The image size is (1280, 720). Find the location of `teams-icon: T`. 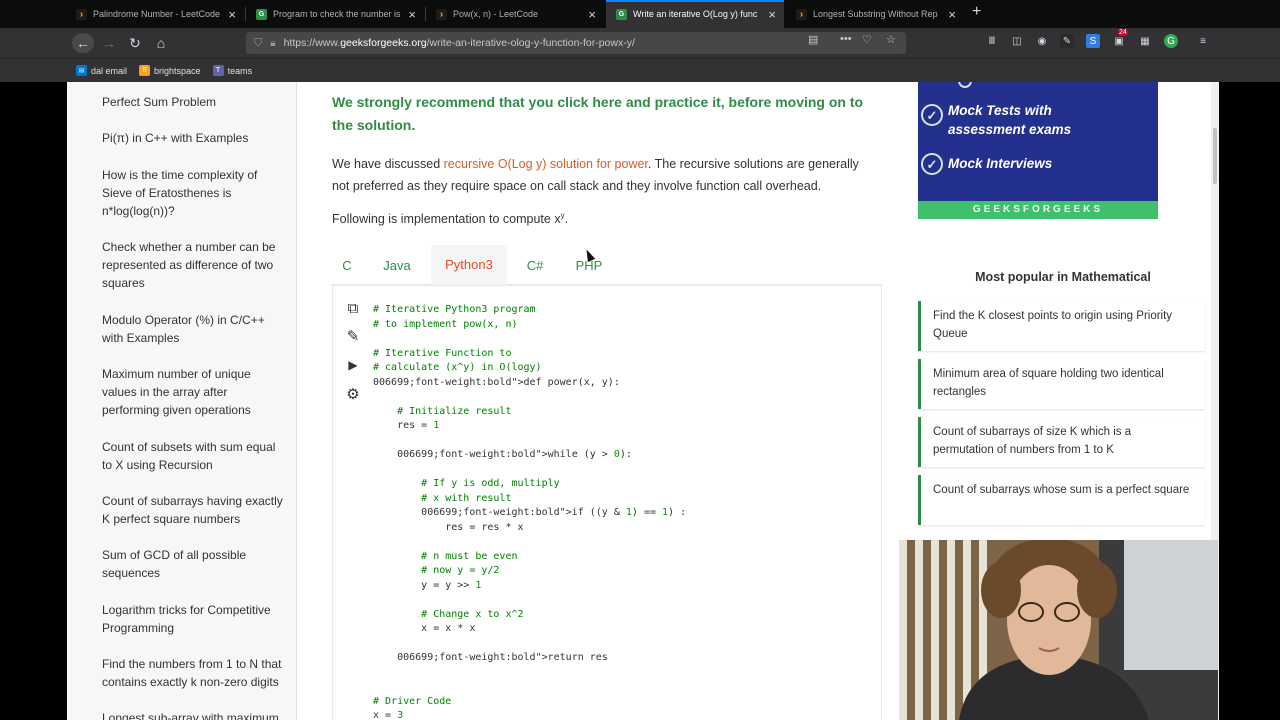

teams-icon: T is located at coordinates (218, 70).